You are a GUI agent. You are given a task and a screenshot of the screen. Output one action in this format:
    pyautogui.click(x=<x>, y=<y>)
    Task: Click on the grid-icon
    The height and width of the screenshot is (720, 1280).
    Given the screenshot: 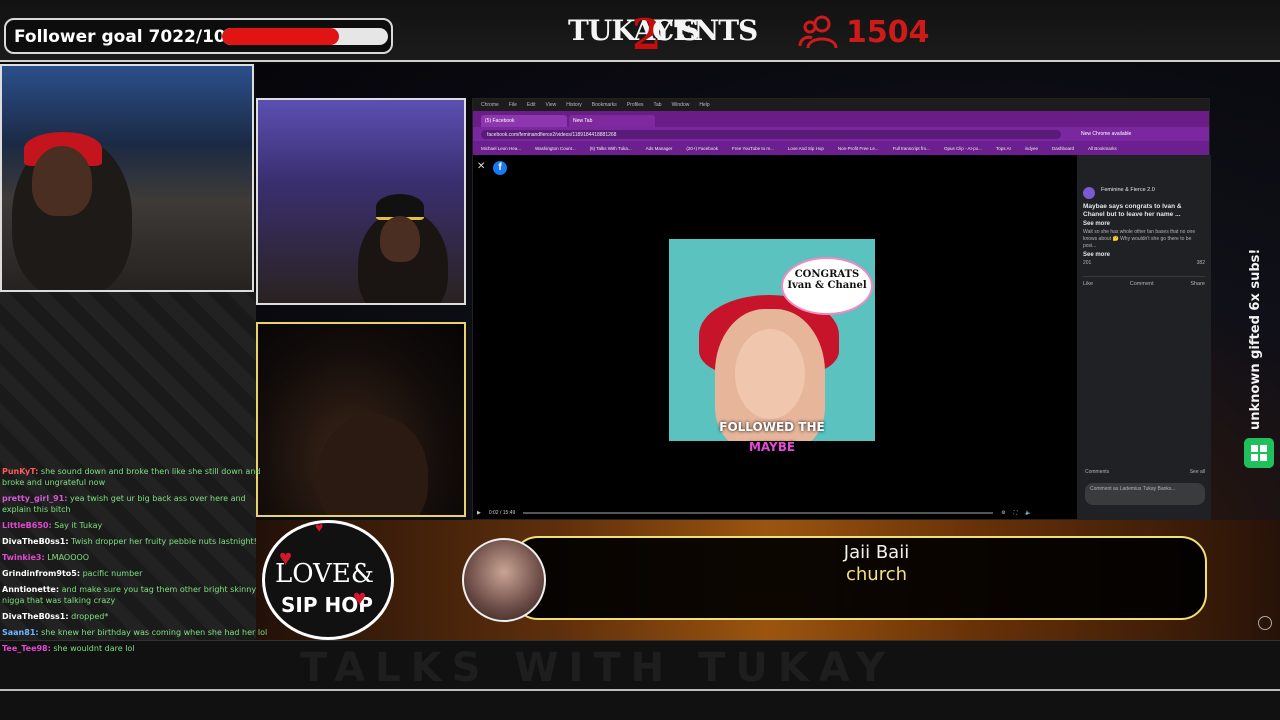 What is the action you would take?
    pyautogui.click(x=1259, y=453)
    